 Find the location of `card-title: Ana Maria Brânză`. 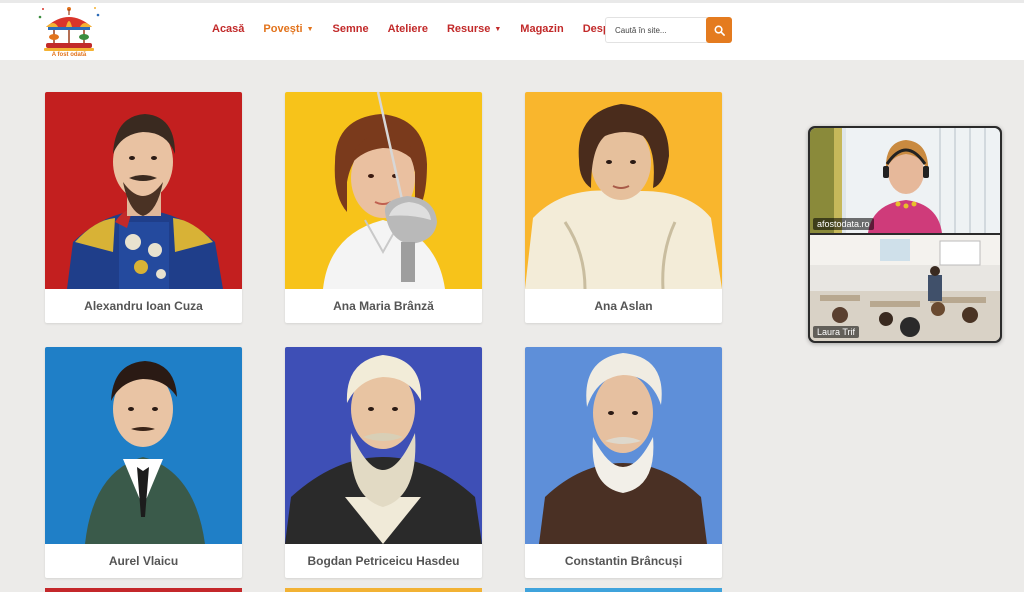

card-title: Ana Maria Brânză is located at coordinates (383, 306).